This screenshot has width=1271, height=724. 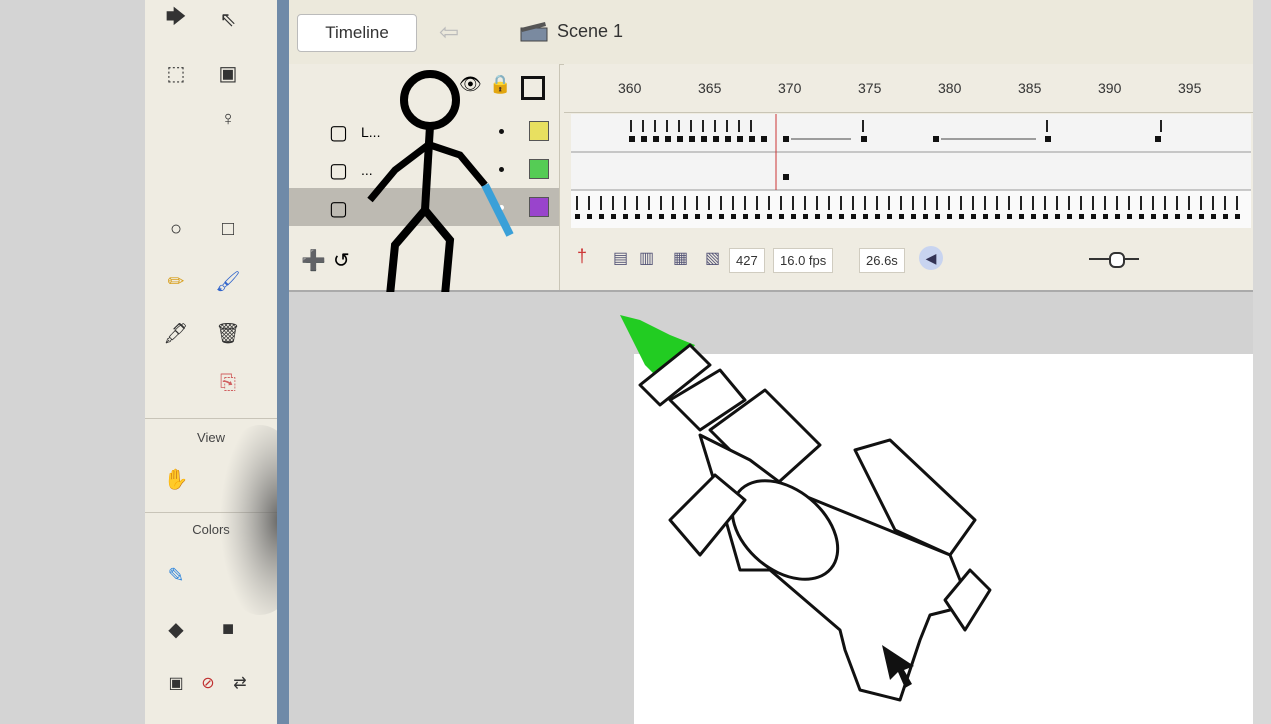 I want to click on frame-rate: 16.0 fps, so click(x=803, y=260).